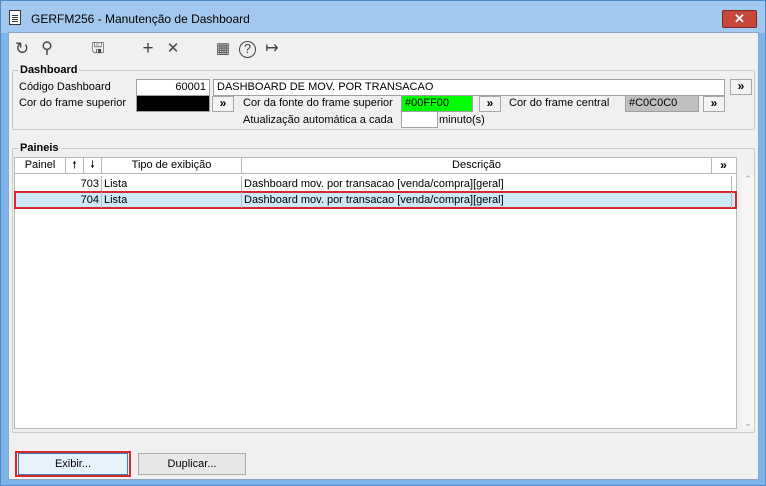 The width and height of the screenshot is (766, 486). I want to click on calendar-icon: ▦, so click(223, 49).